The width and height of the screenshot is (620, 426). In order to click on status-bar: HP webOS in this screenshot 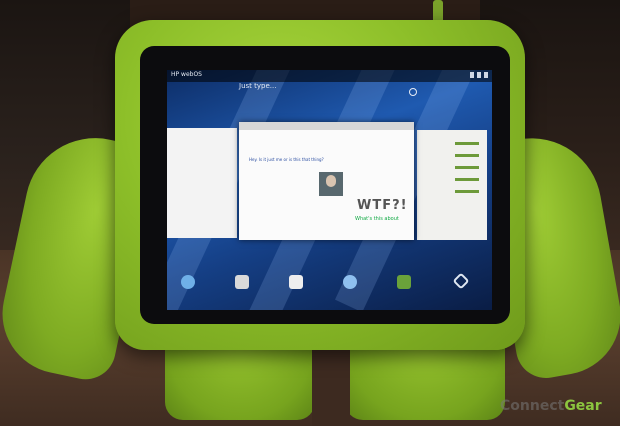, I will do `click(329, 76)`.